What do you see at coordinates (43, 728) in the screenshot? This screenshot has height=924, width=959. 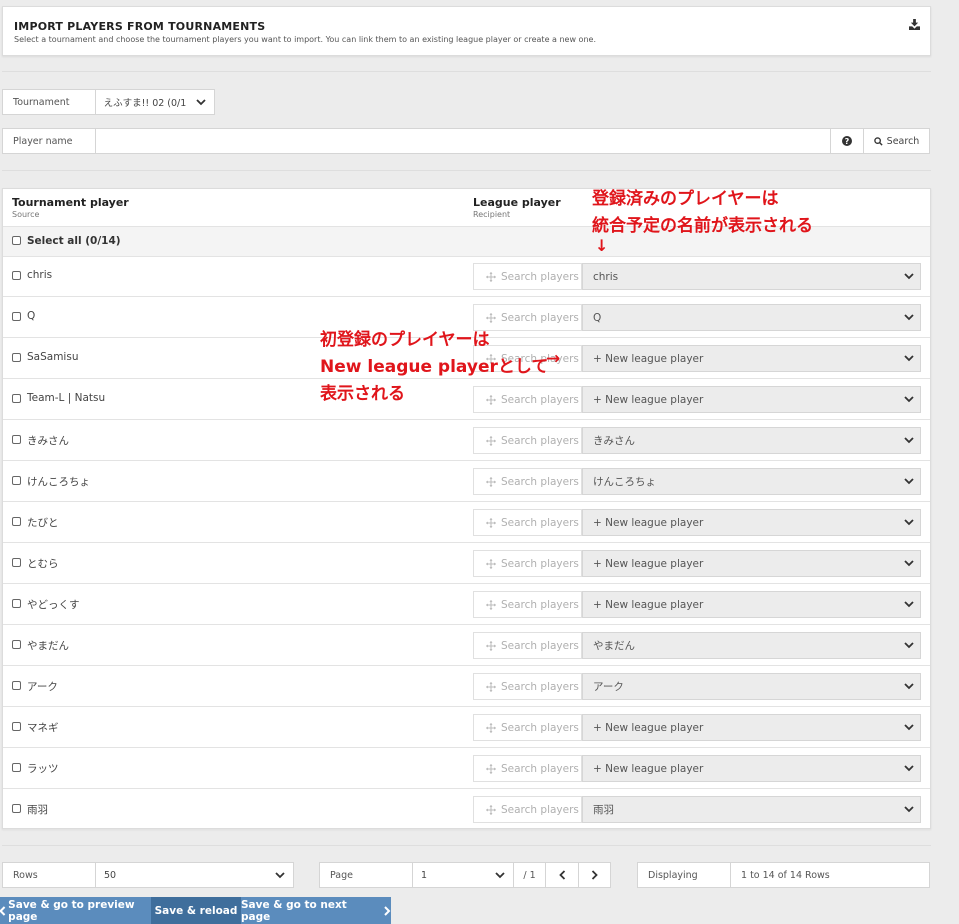 I see `player-name: マネギ` at bounding box center [43, 728].